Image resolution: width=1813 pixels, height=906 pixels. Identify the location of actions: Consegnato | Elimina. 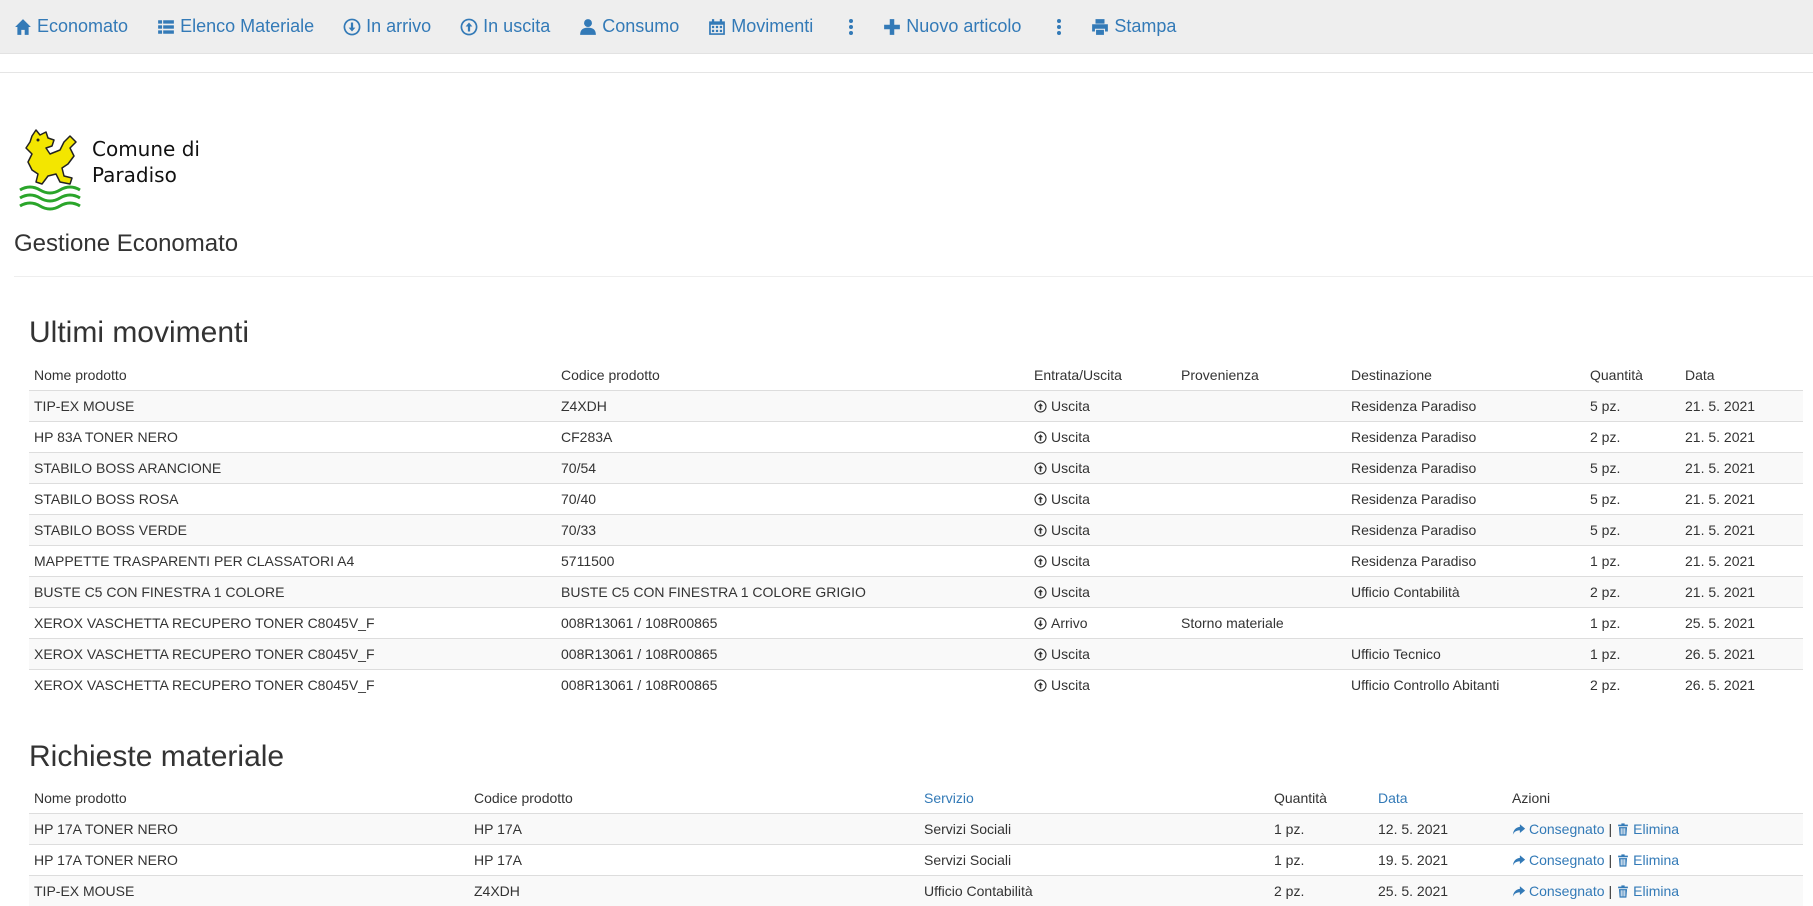
(1655, 860).